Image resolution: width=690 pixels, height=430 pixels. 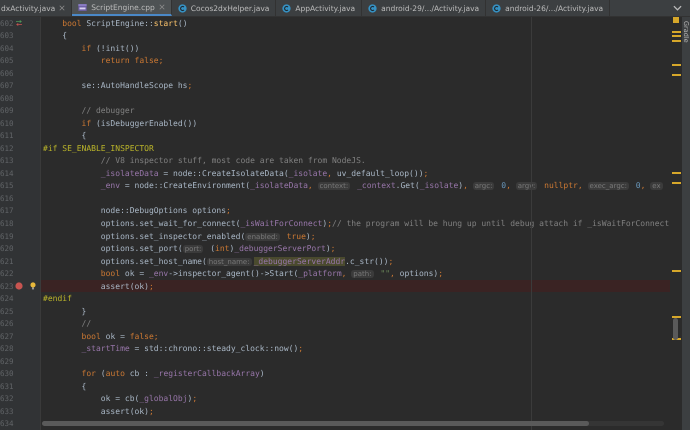 What do you see at coordinates (216, 349) in the screenshot?
I see `code-text: = std::chrono::steady_clock::now()` at bounding box center [216, 349].